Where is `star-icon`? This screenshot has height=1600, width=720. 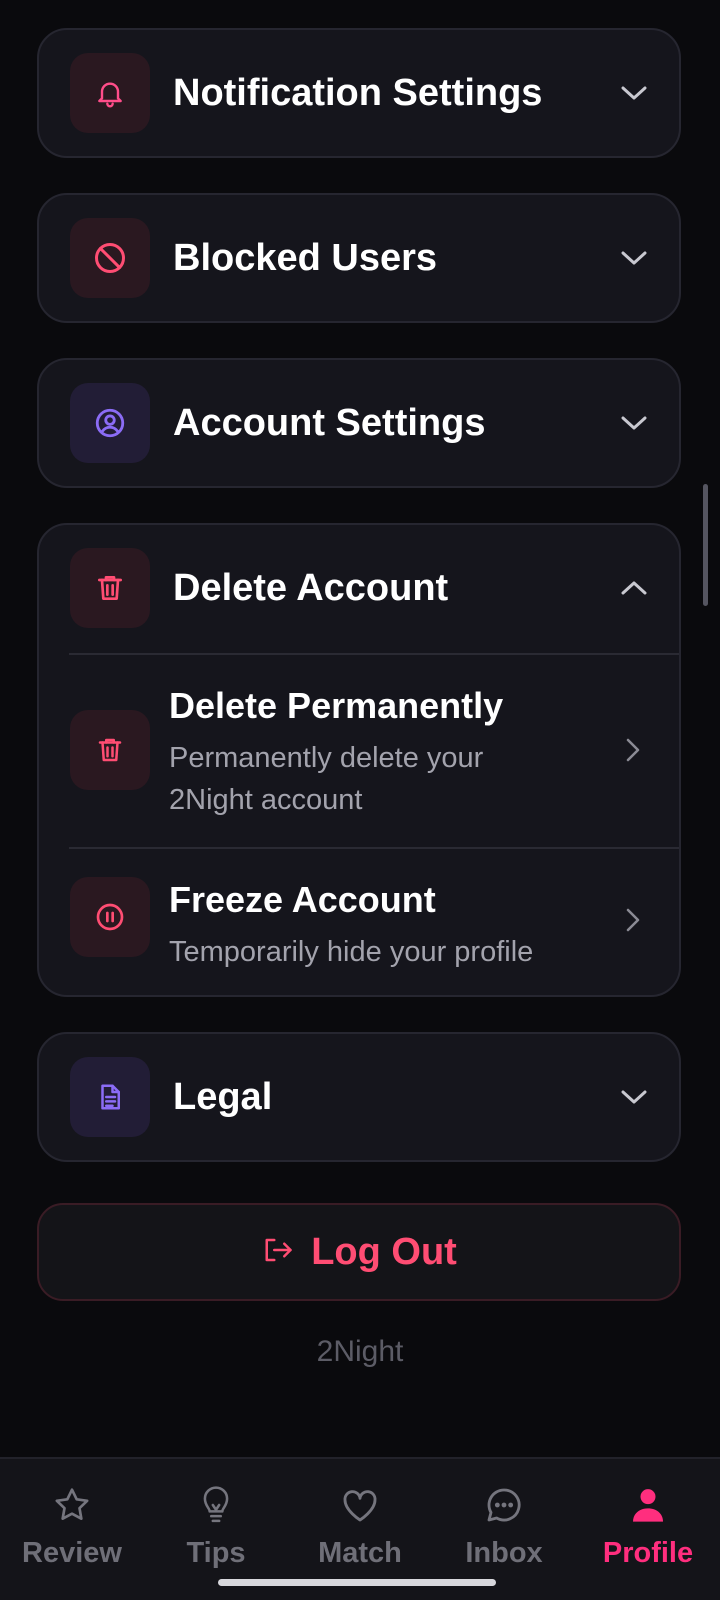
star-icon is located at coordinates (72, 1505).